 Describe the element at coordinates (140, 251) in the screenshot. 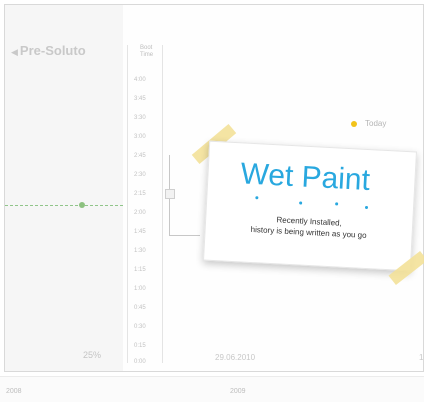

I see `axis-tick: 1:30` at that location.